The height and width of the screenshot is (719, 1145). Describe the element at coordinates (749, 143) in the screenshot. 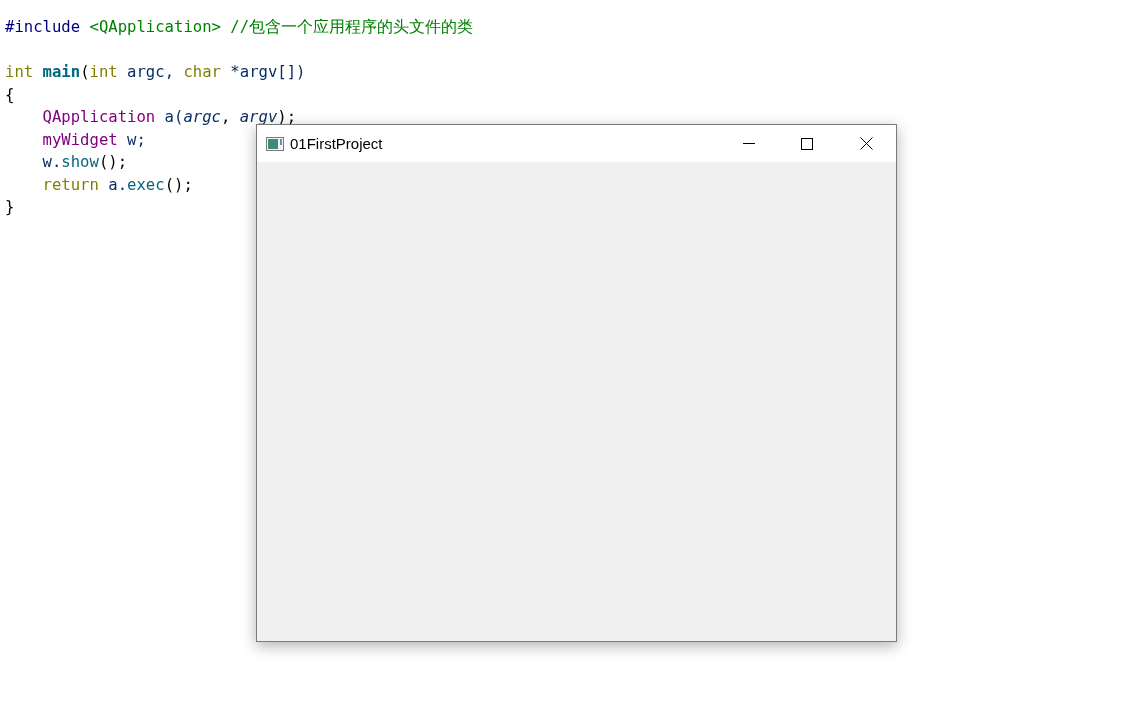

I see `minimize-icon` at that location.